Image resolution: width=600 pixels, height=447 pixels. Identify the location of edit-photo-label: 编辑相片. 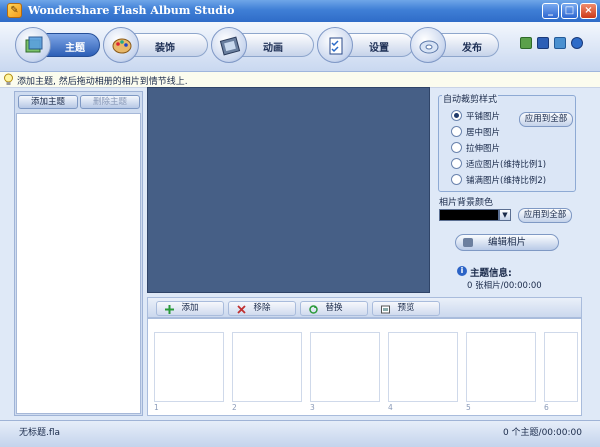
(506, 242).